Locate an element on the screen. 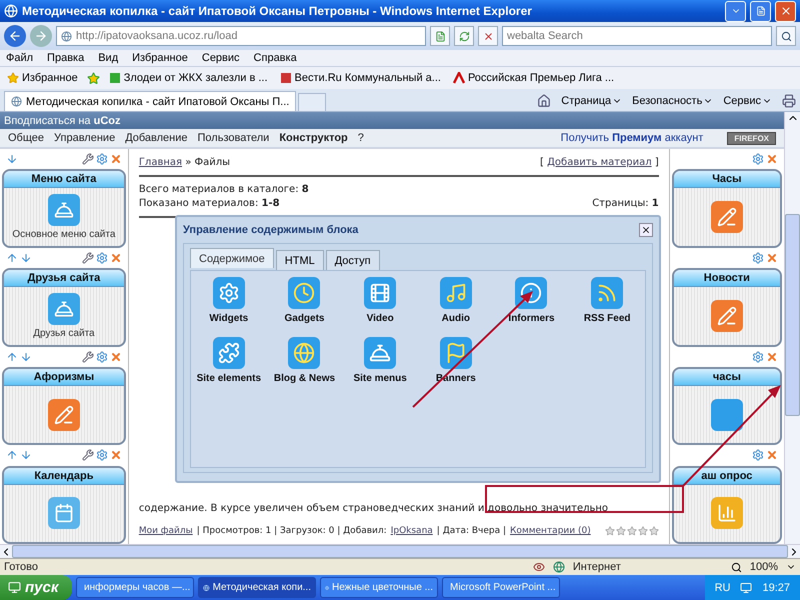  page-icon is located at coordinates (440, 36).